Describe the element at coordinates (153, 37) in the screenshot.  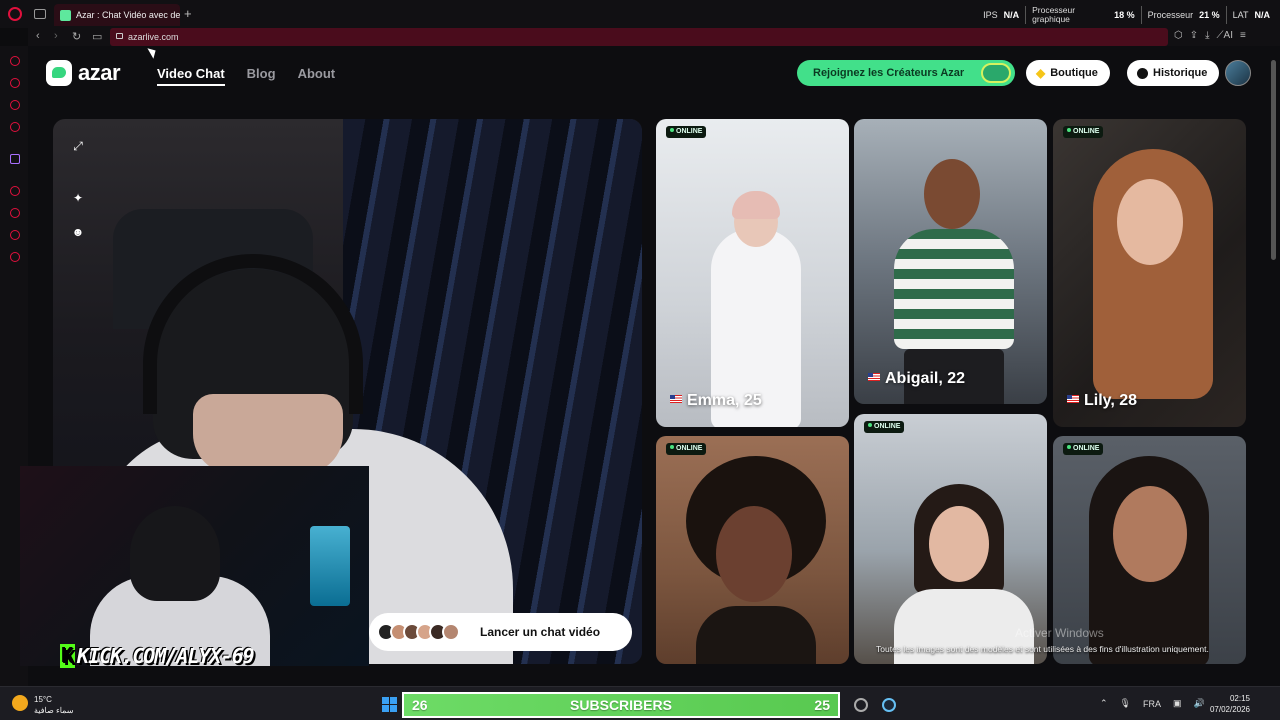
I see `url-text: azarlive.com` at that location.